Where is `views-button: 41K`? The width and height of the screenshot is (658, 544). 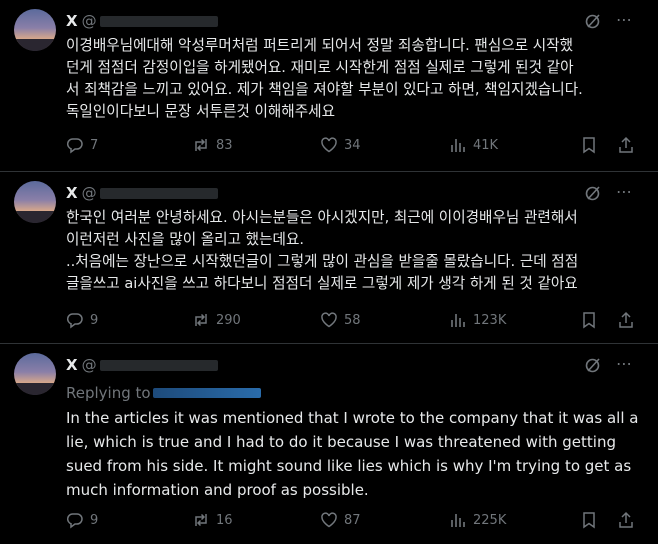 views-button: 41K is located at coordinates (473, 145).